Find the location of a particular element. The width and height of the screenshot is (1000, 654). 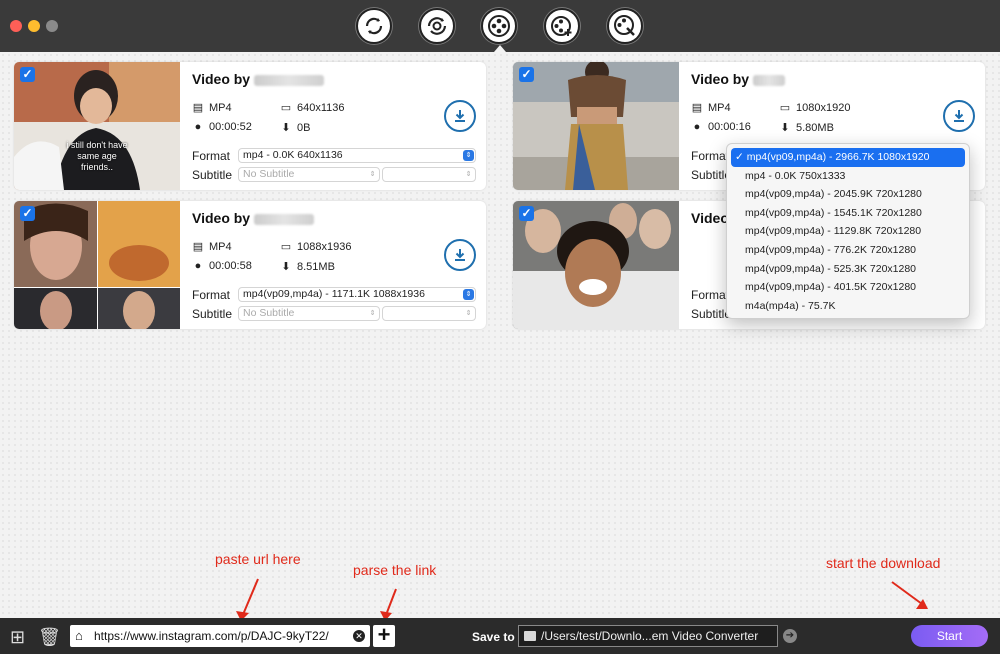

window-zoom-button is located at coordinates (52, 26).